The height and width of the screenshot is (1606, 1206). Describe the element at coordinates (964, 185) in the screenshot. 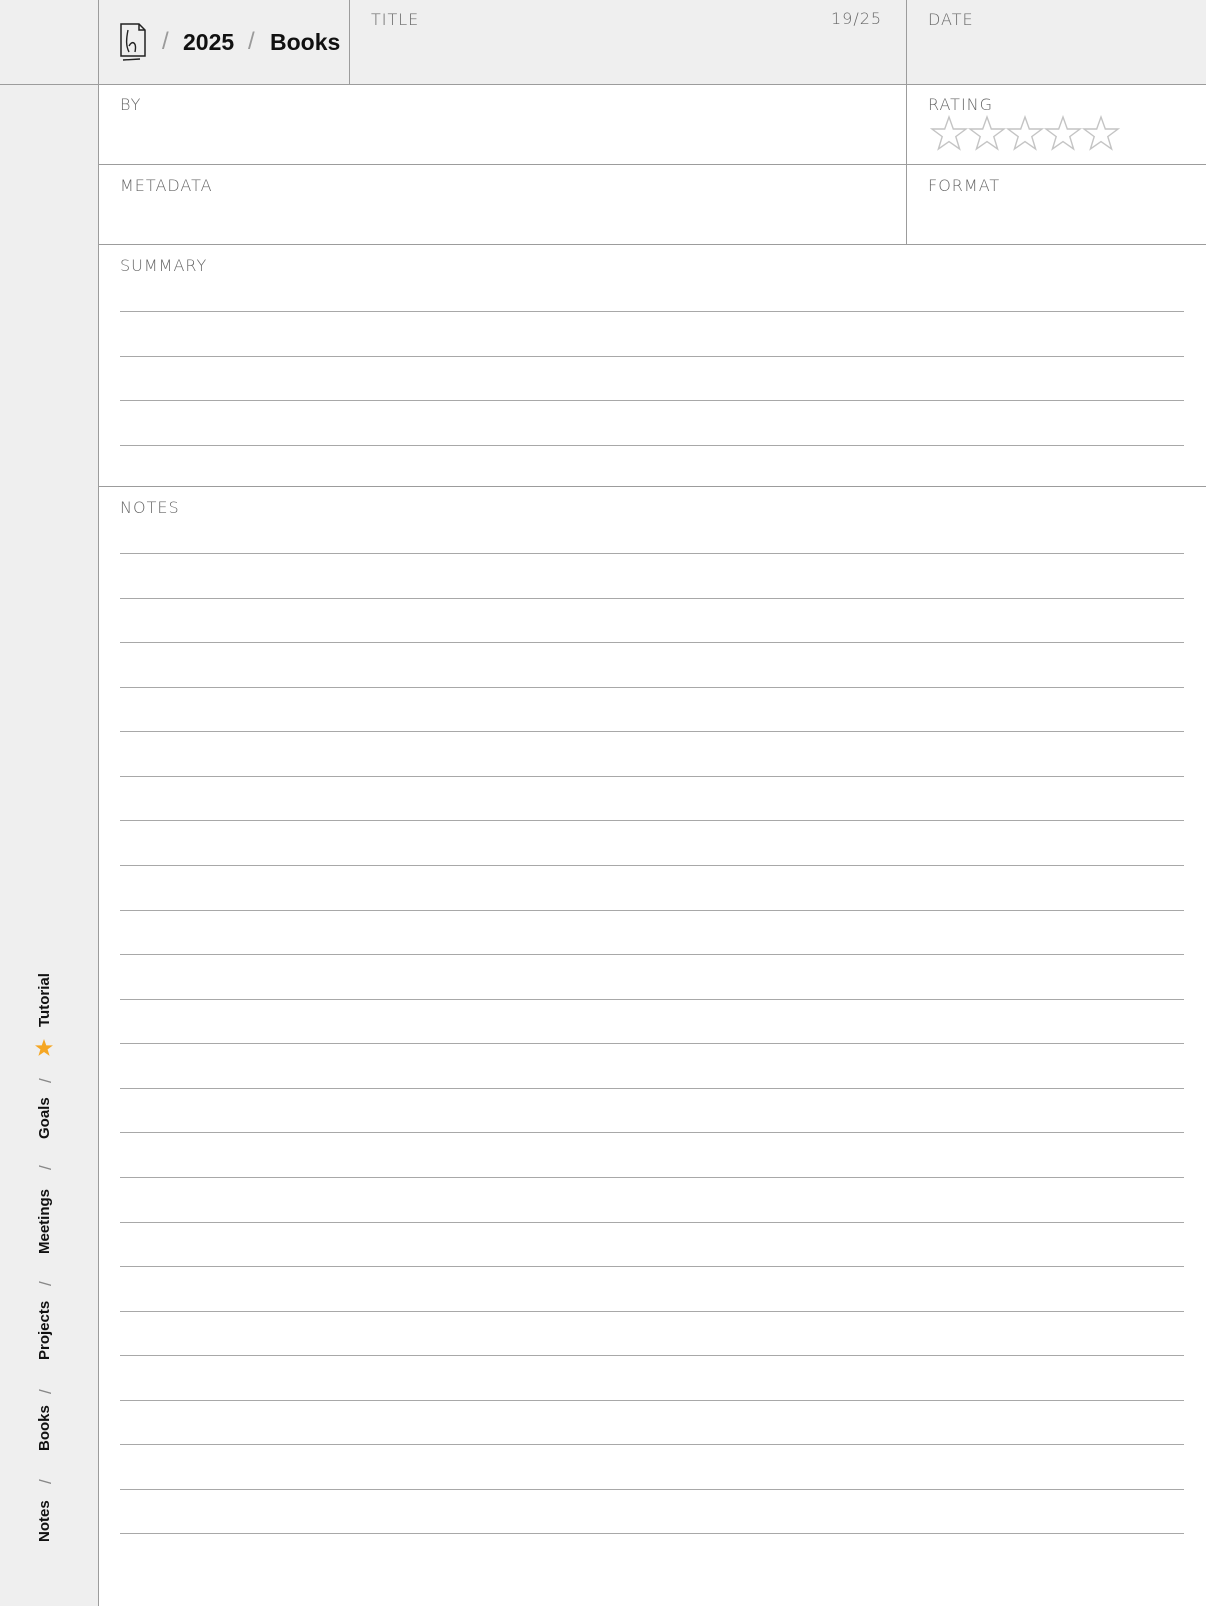

I see `format-label: FORMAT` at that location.